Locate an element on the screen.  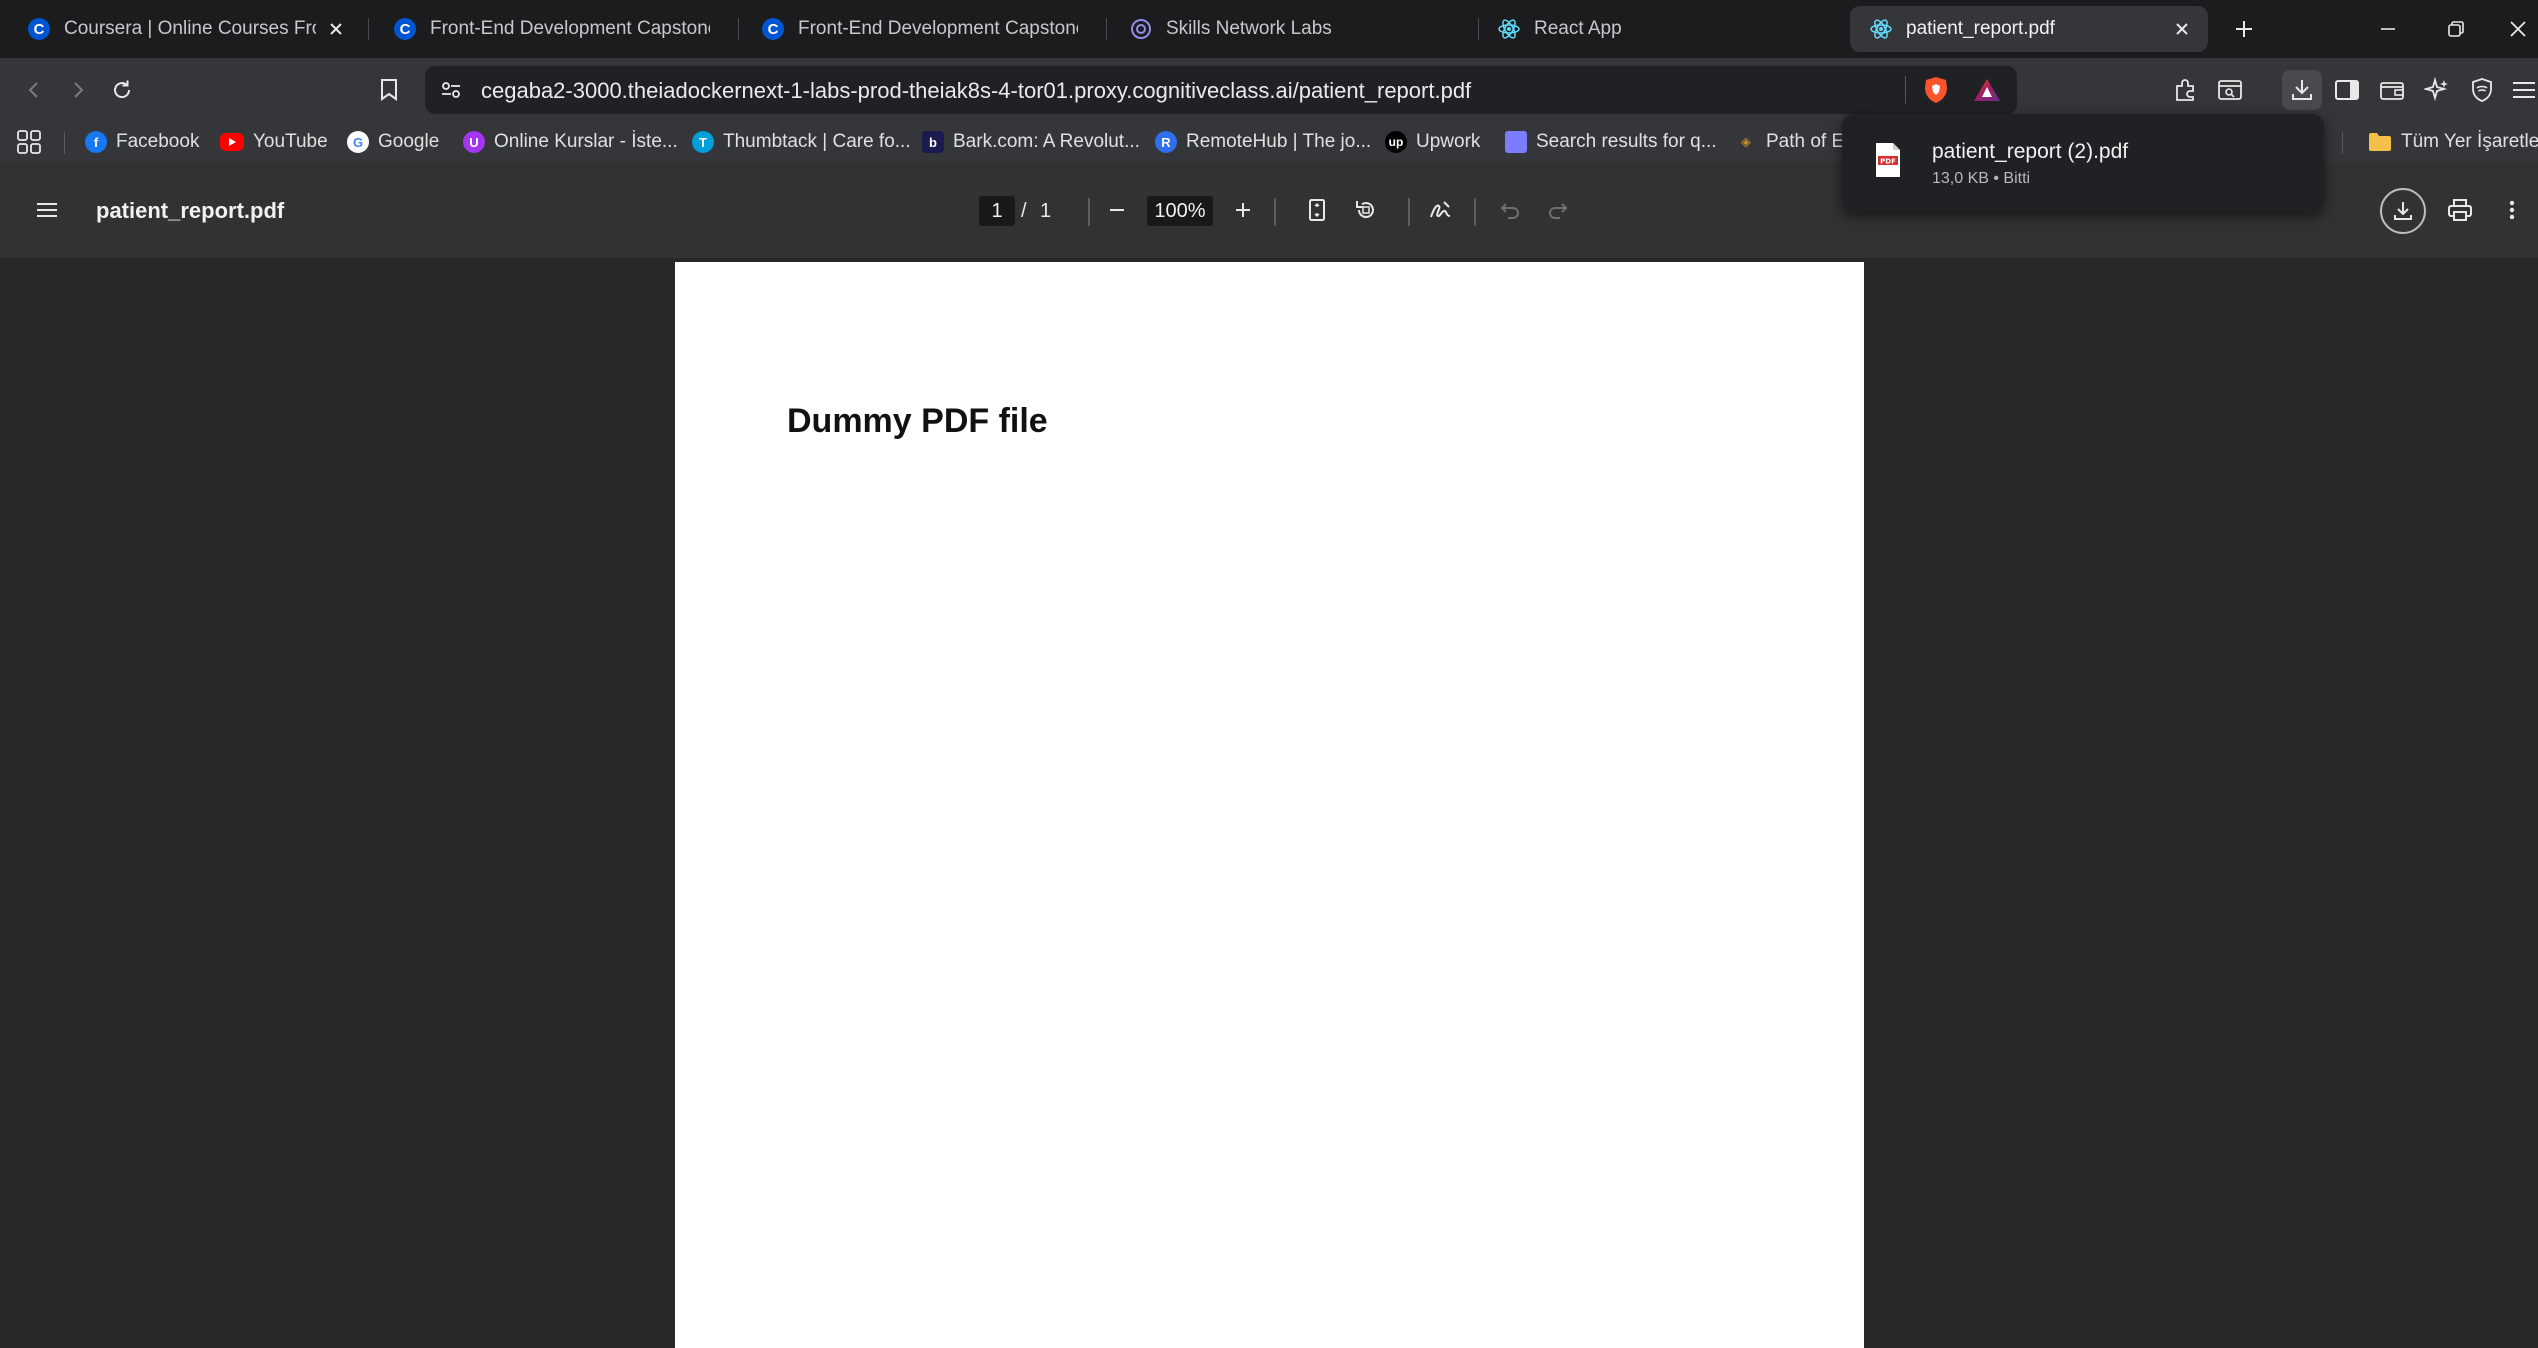
bookmark-upwork: up Upwork is located at coordinates (1432, 142).